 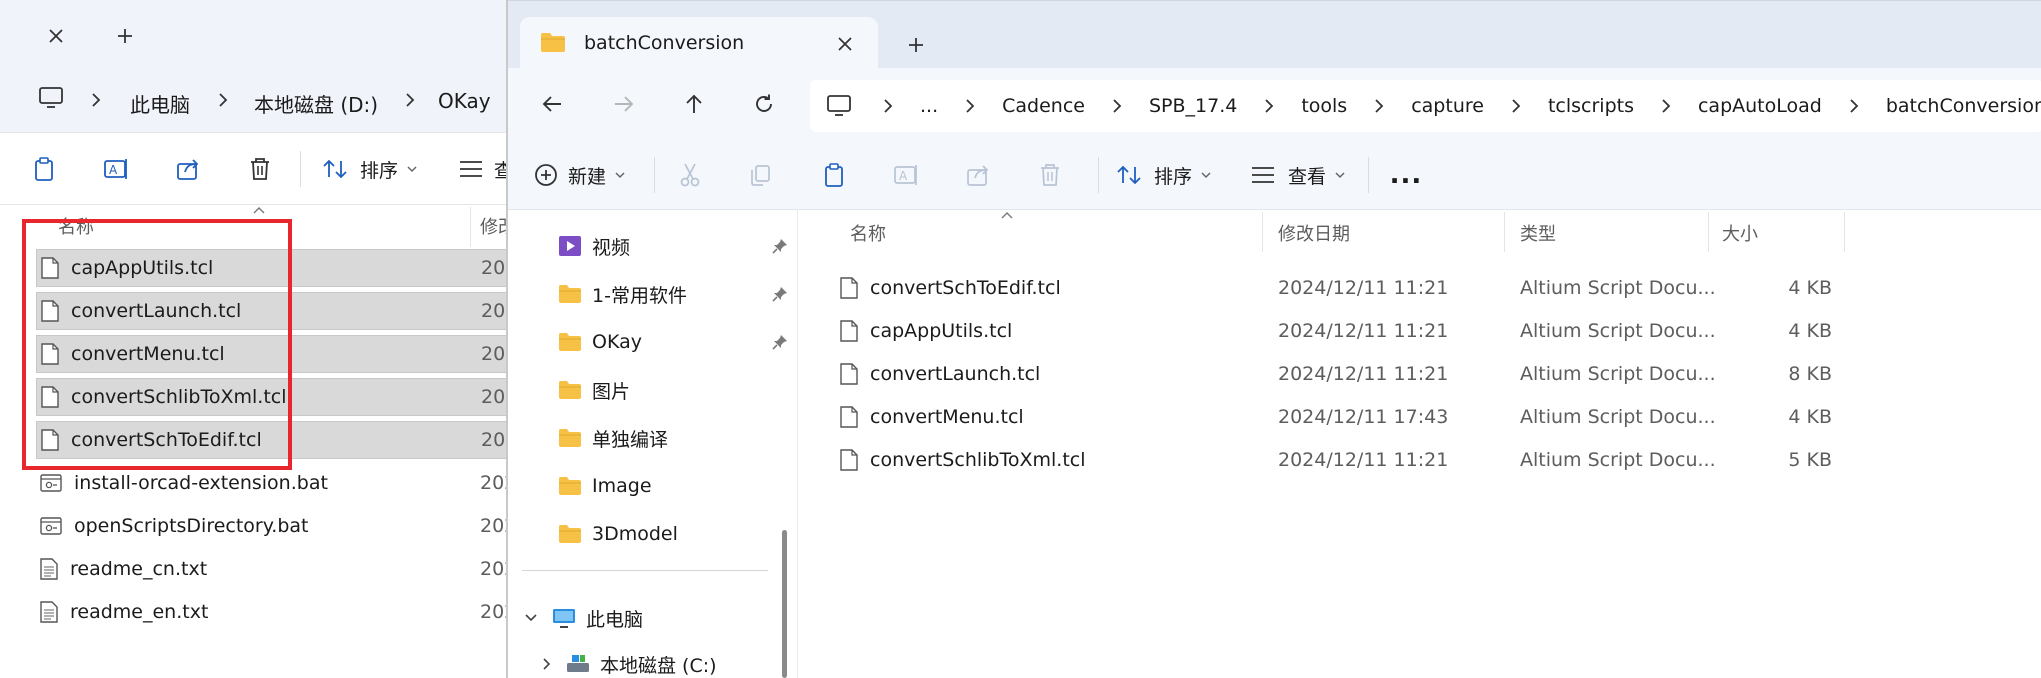 I want to click on table-row: readme_cn.txt 202, so click(x=278, y=569).